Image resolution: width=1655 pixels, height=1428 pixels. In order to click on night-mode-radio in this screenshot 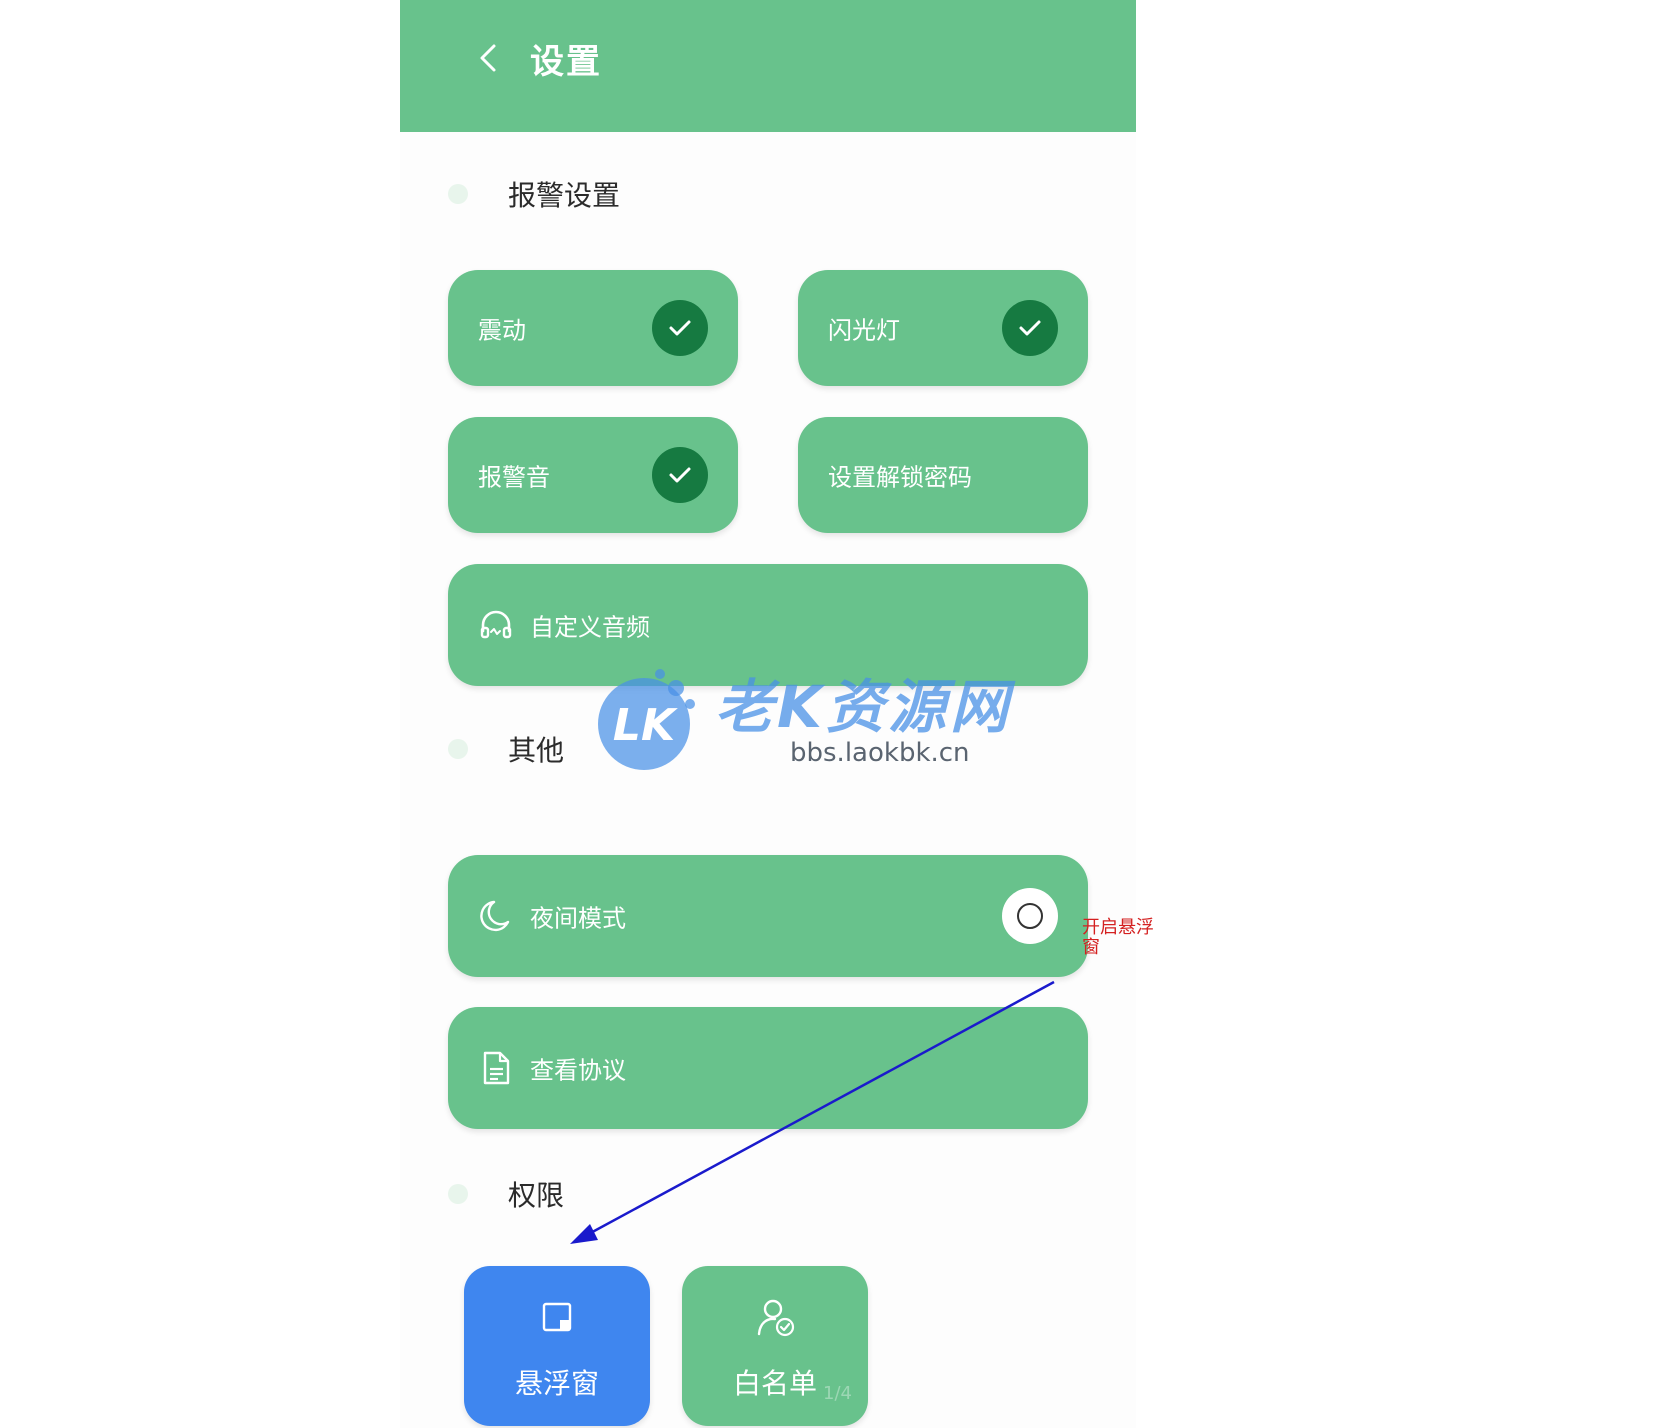, I will do `click(1030, 916)`.